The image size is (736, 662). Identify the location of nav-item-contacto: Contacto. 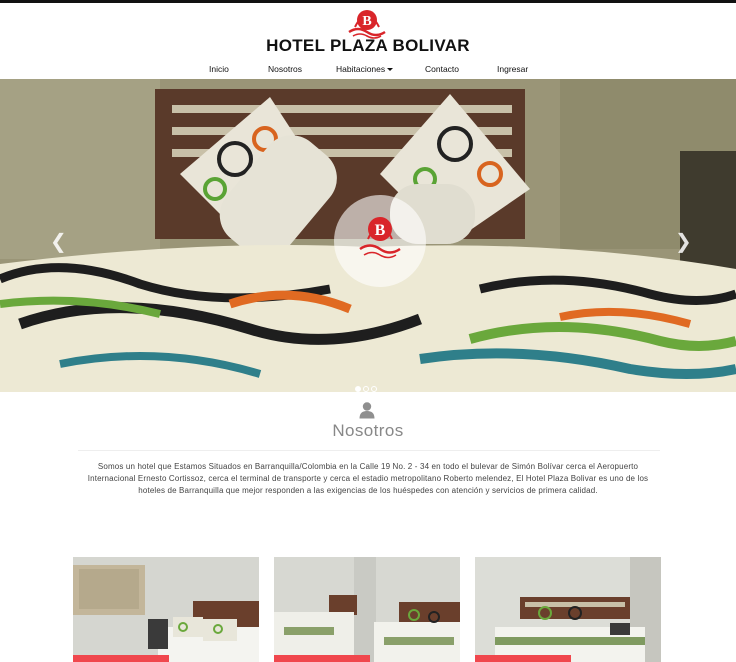
(442, 69).